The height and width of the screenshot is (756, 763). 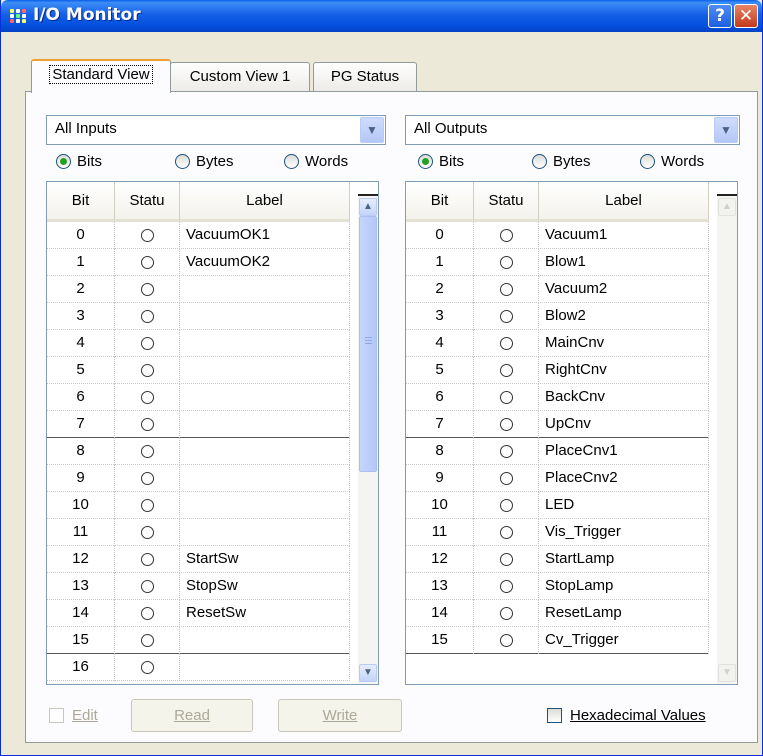 I want to click on write-button: Write, so click(x=340, y=715).